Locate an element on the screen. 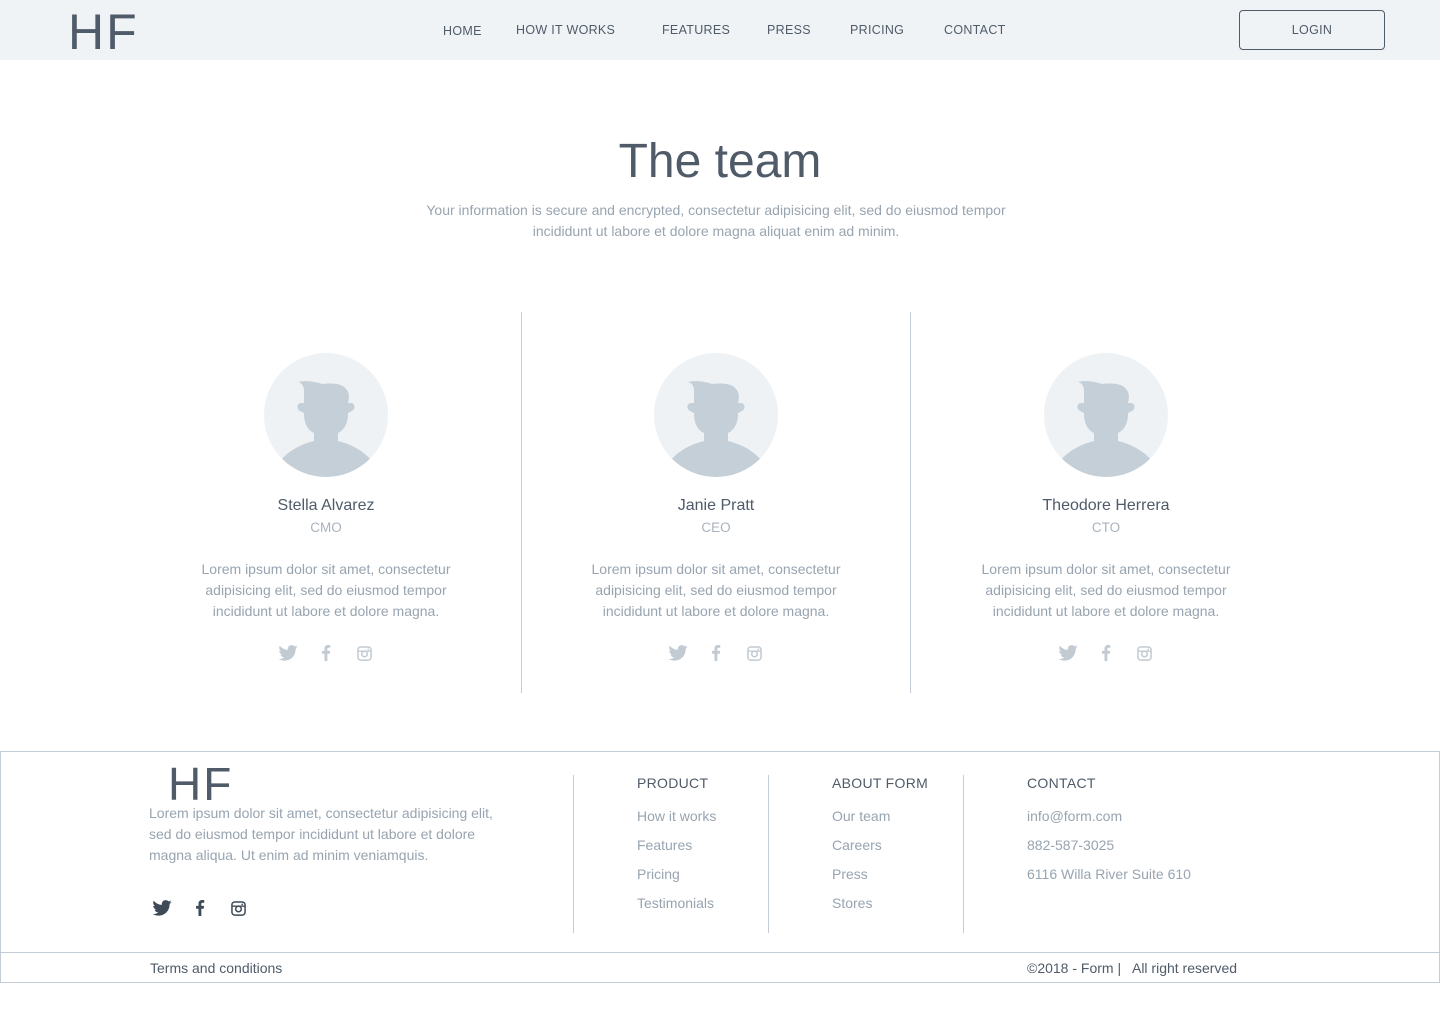  footer-socials is located at coordinates (200, 908).